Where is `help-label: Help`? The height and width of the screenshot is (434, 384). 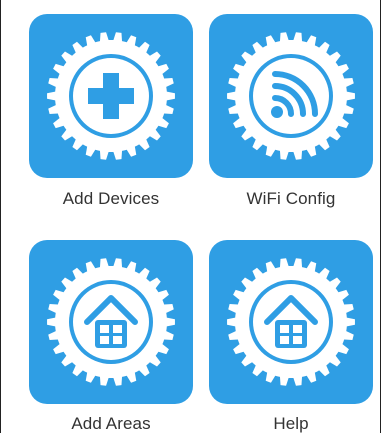
help-label: Help is located at coordinates (291, 423).